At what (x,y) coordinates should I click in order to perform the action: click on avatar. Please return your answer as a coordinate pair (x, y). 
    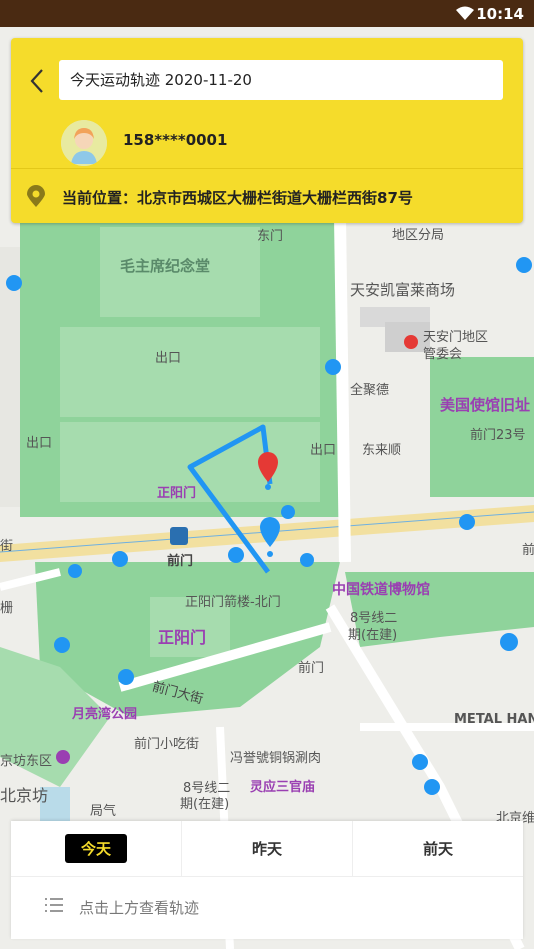
    Looking at the image, I should click on (84, 143).